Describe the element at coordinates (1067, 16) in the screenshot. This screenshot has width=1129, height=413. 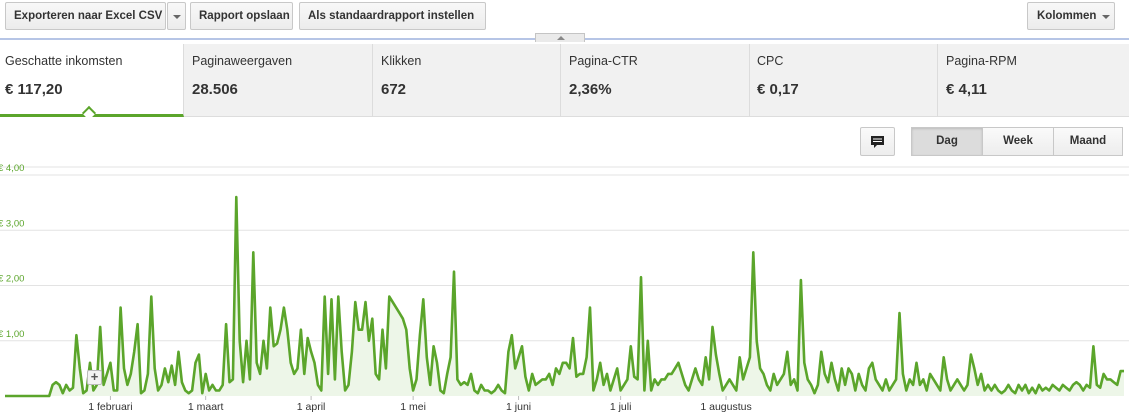
I see `columns-label: Kolommen` at that location.